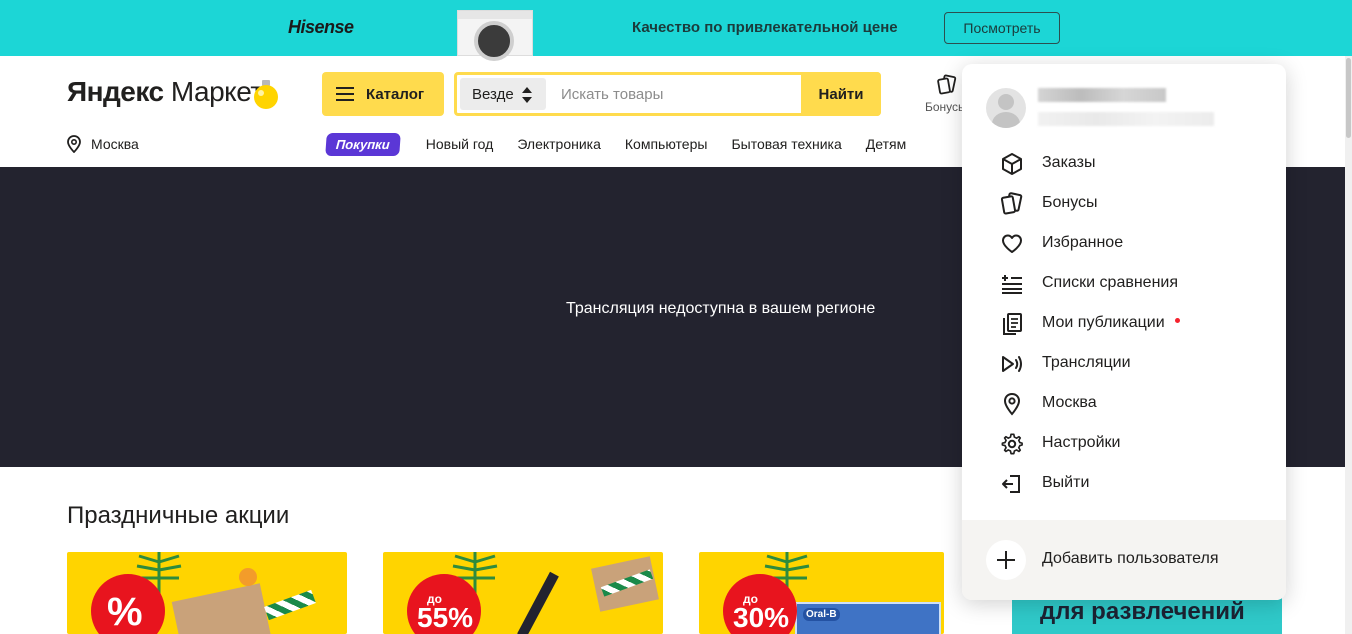  I want to click on sort-arrows-icon, so click(527, 95).